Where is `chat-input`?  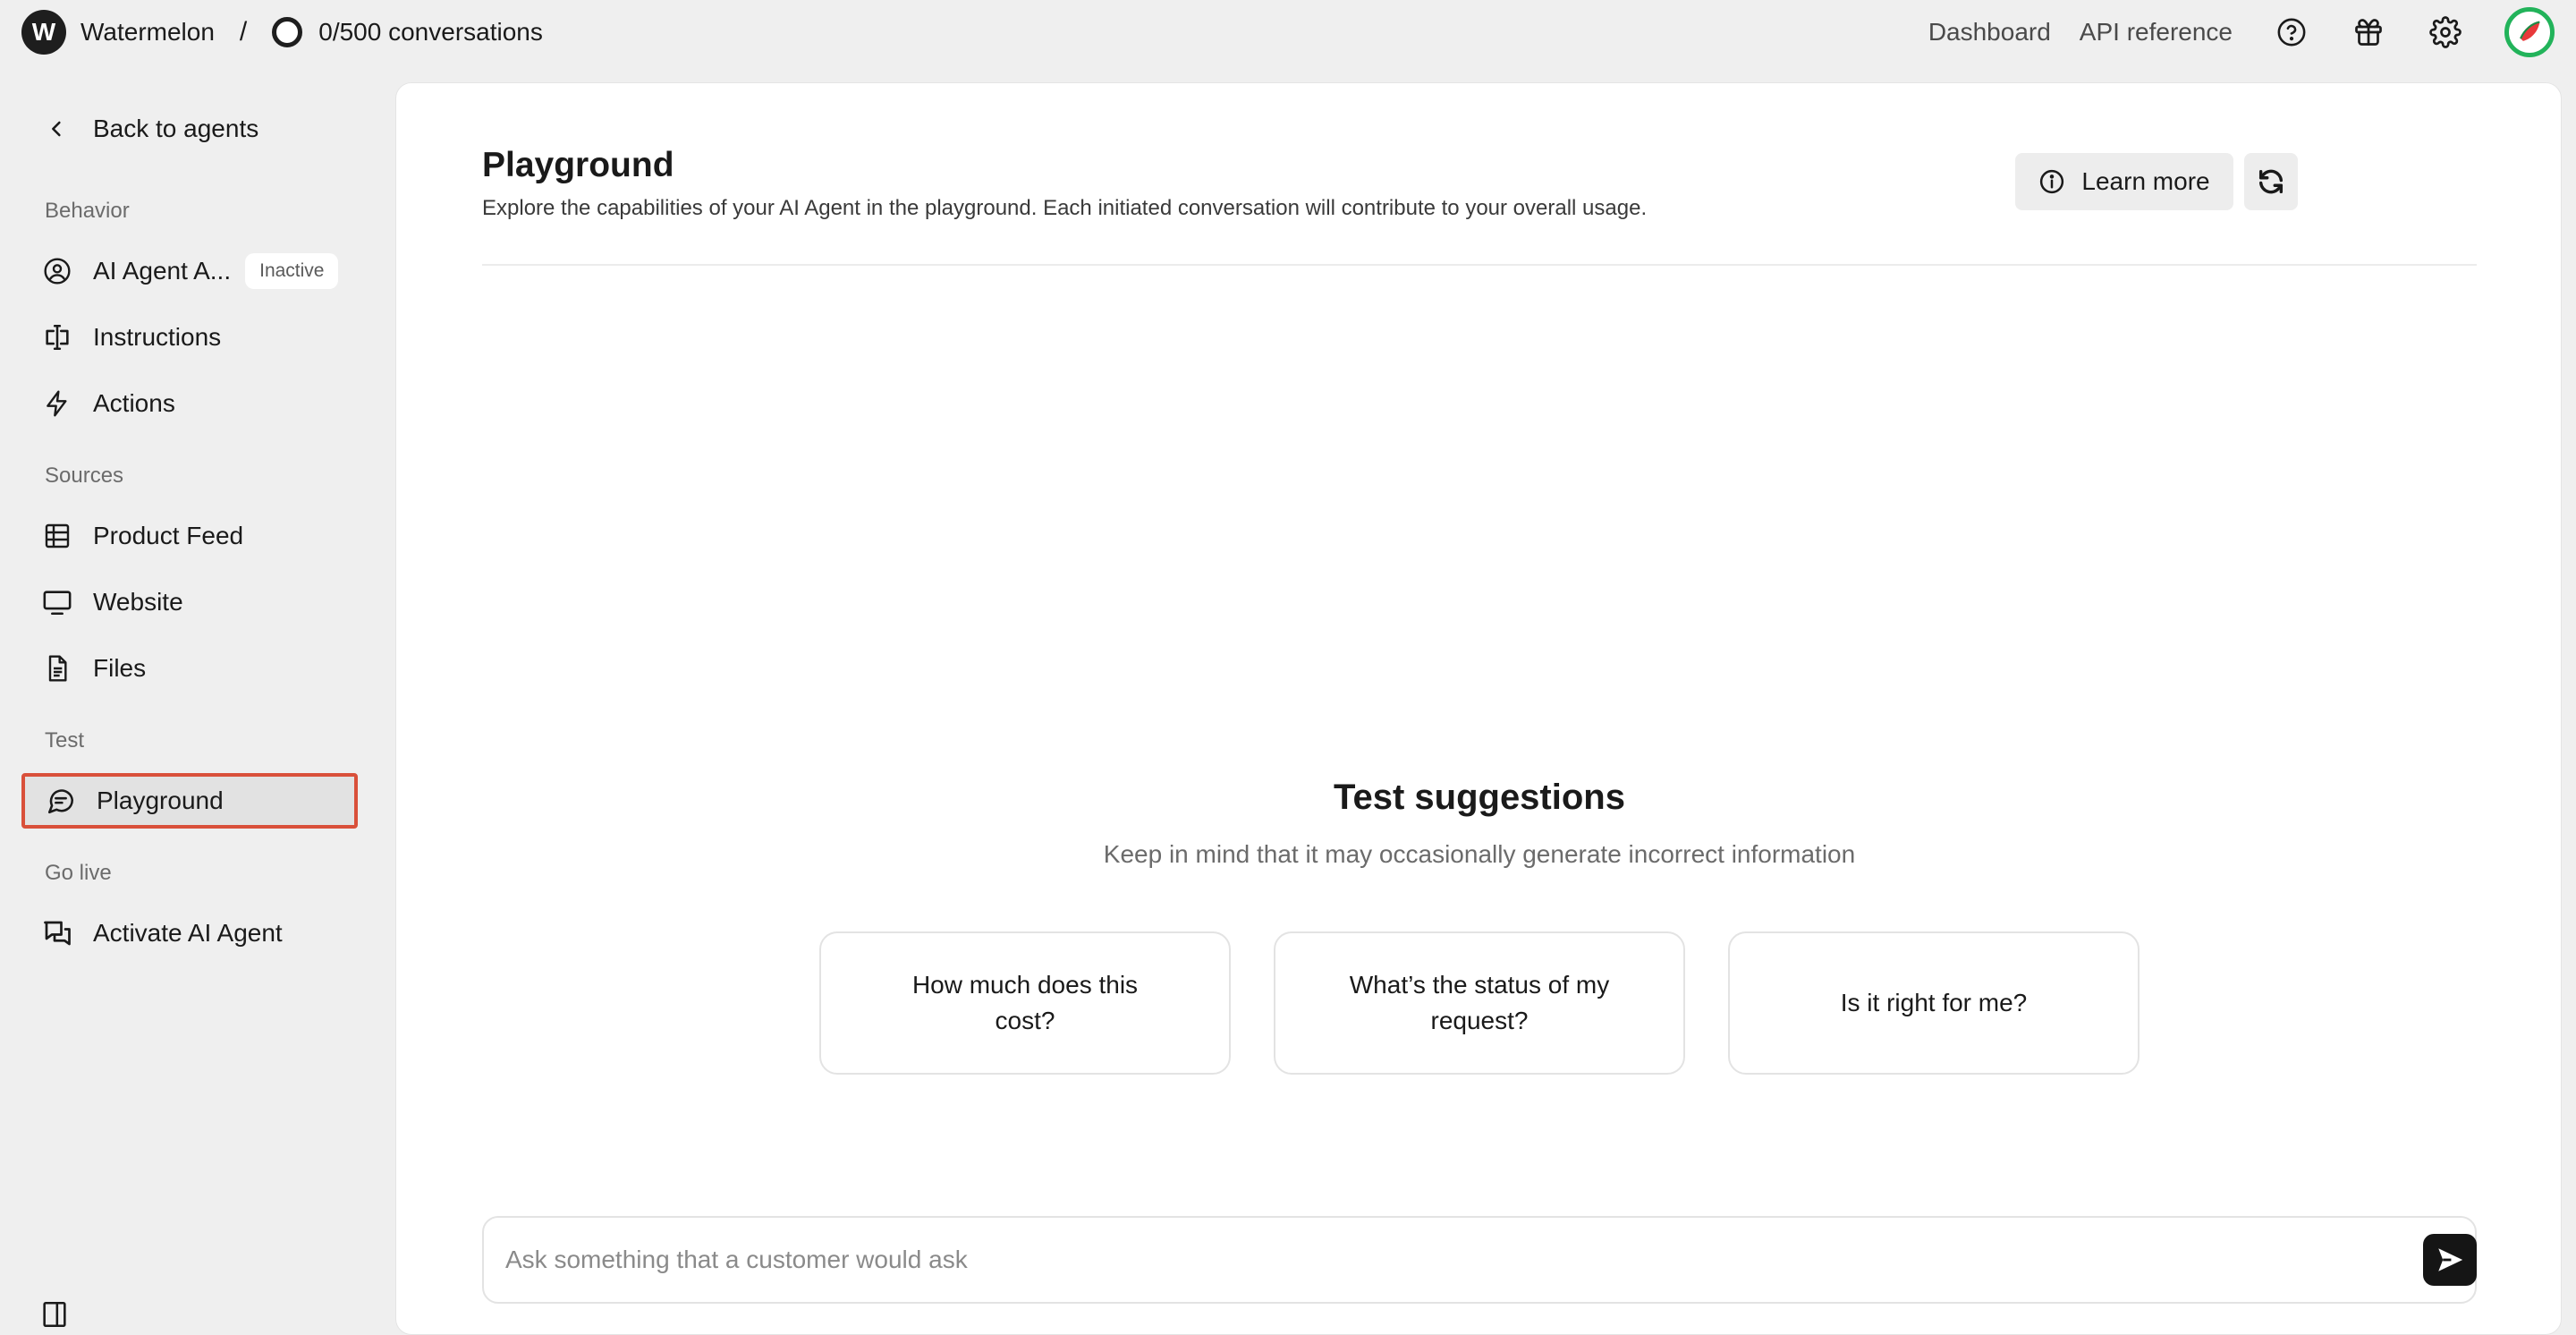
chat-input is located at coordinates (1435, 1260).